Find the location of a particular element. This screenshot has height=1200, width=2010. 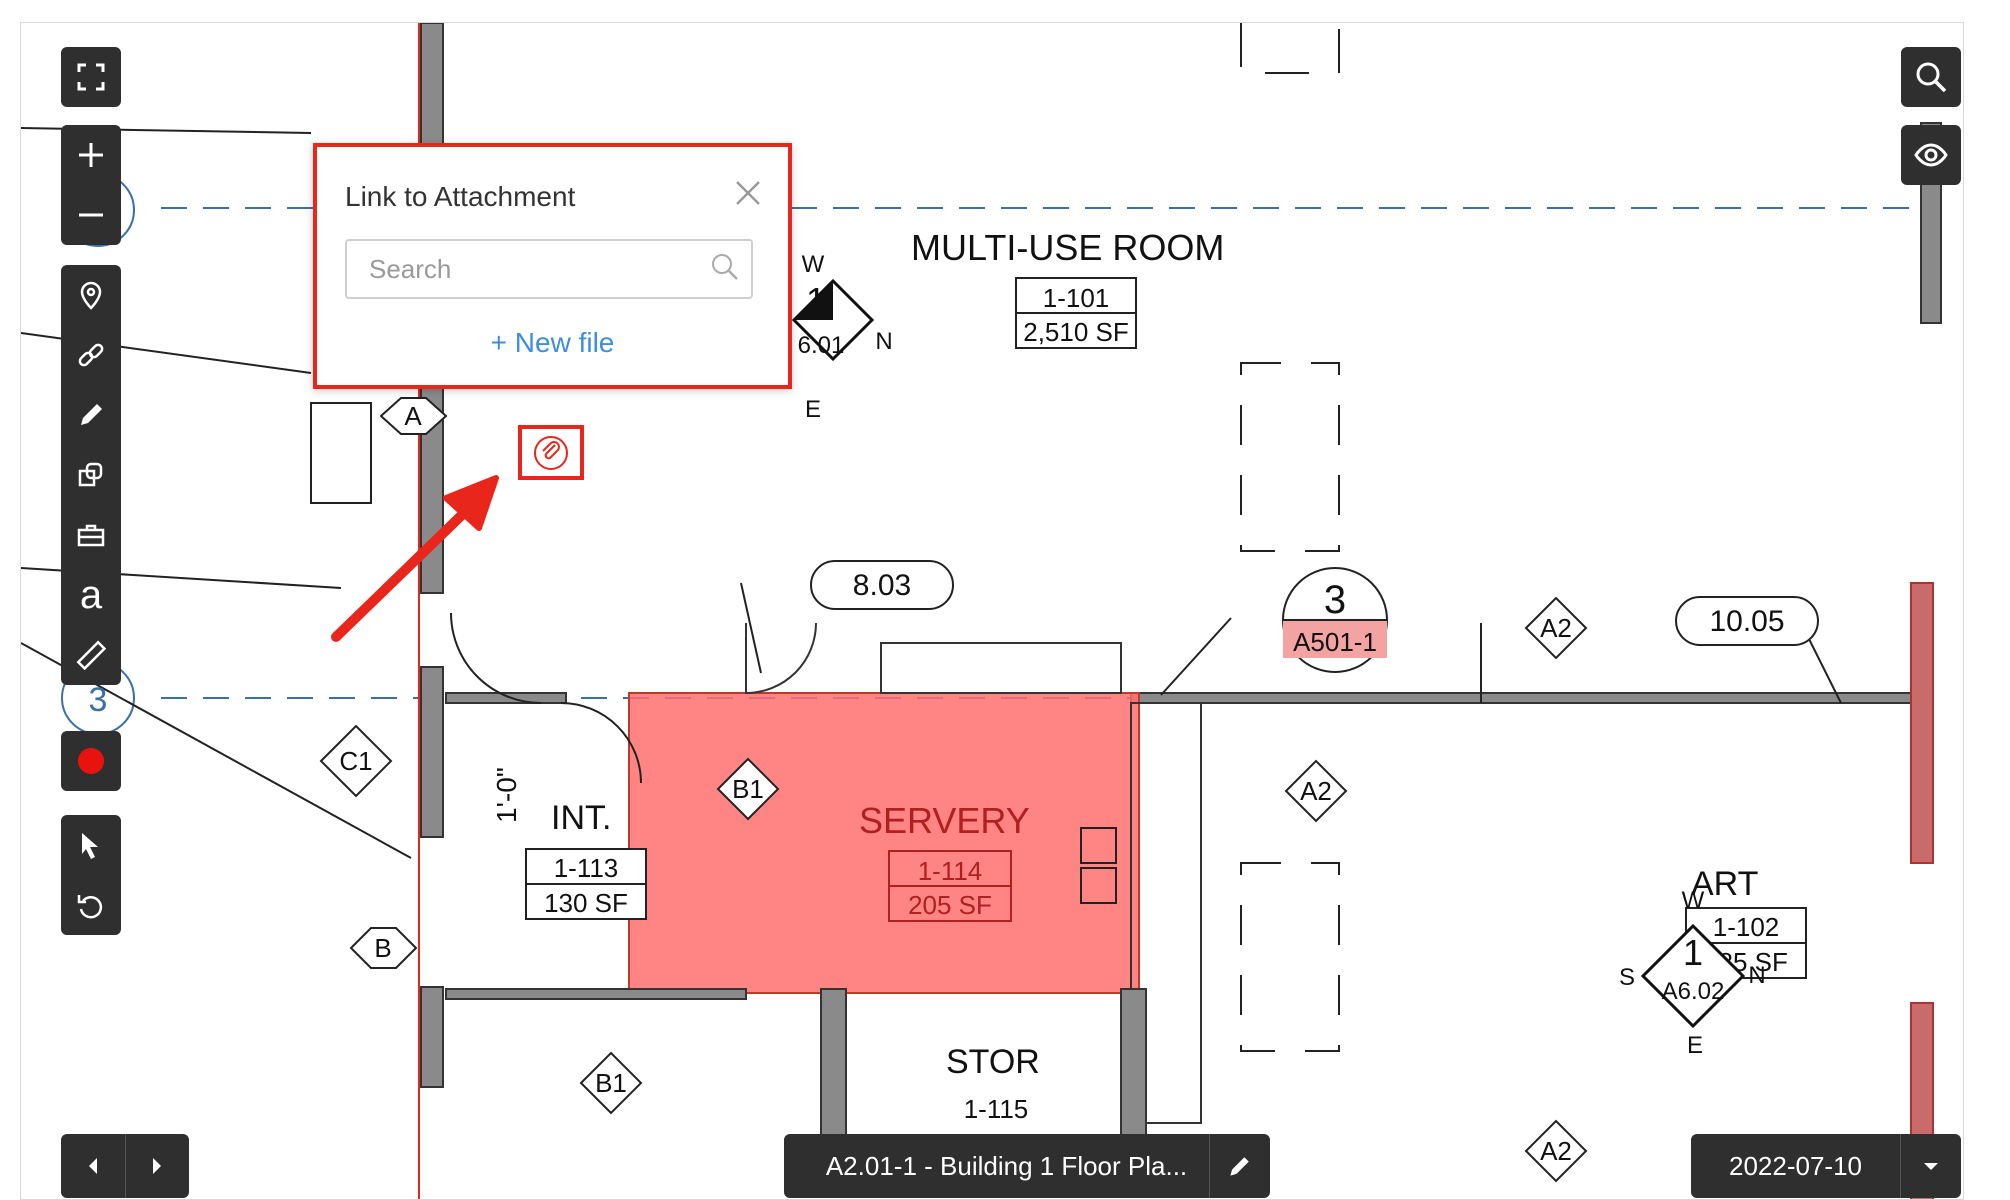

previous-page-button is located at coordinates (93, 1166).